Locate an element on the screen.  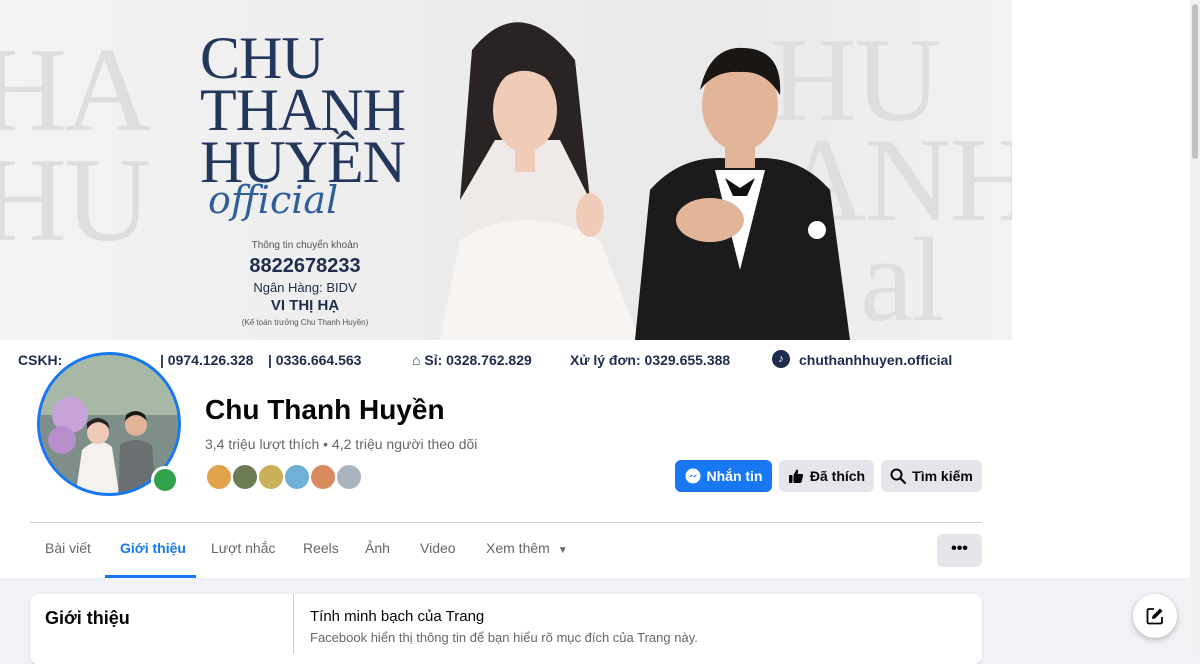
search-icon is located at coordinates (898, 476).